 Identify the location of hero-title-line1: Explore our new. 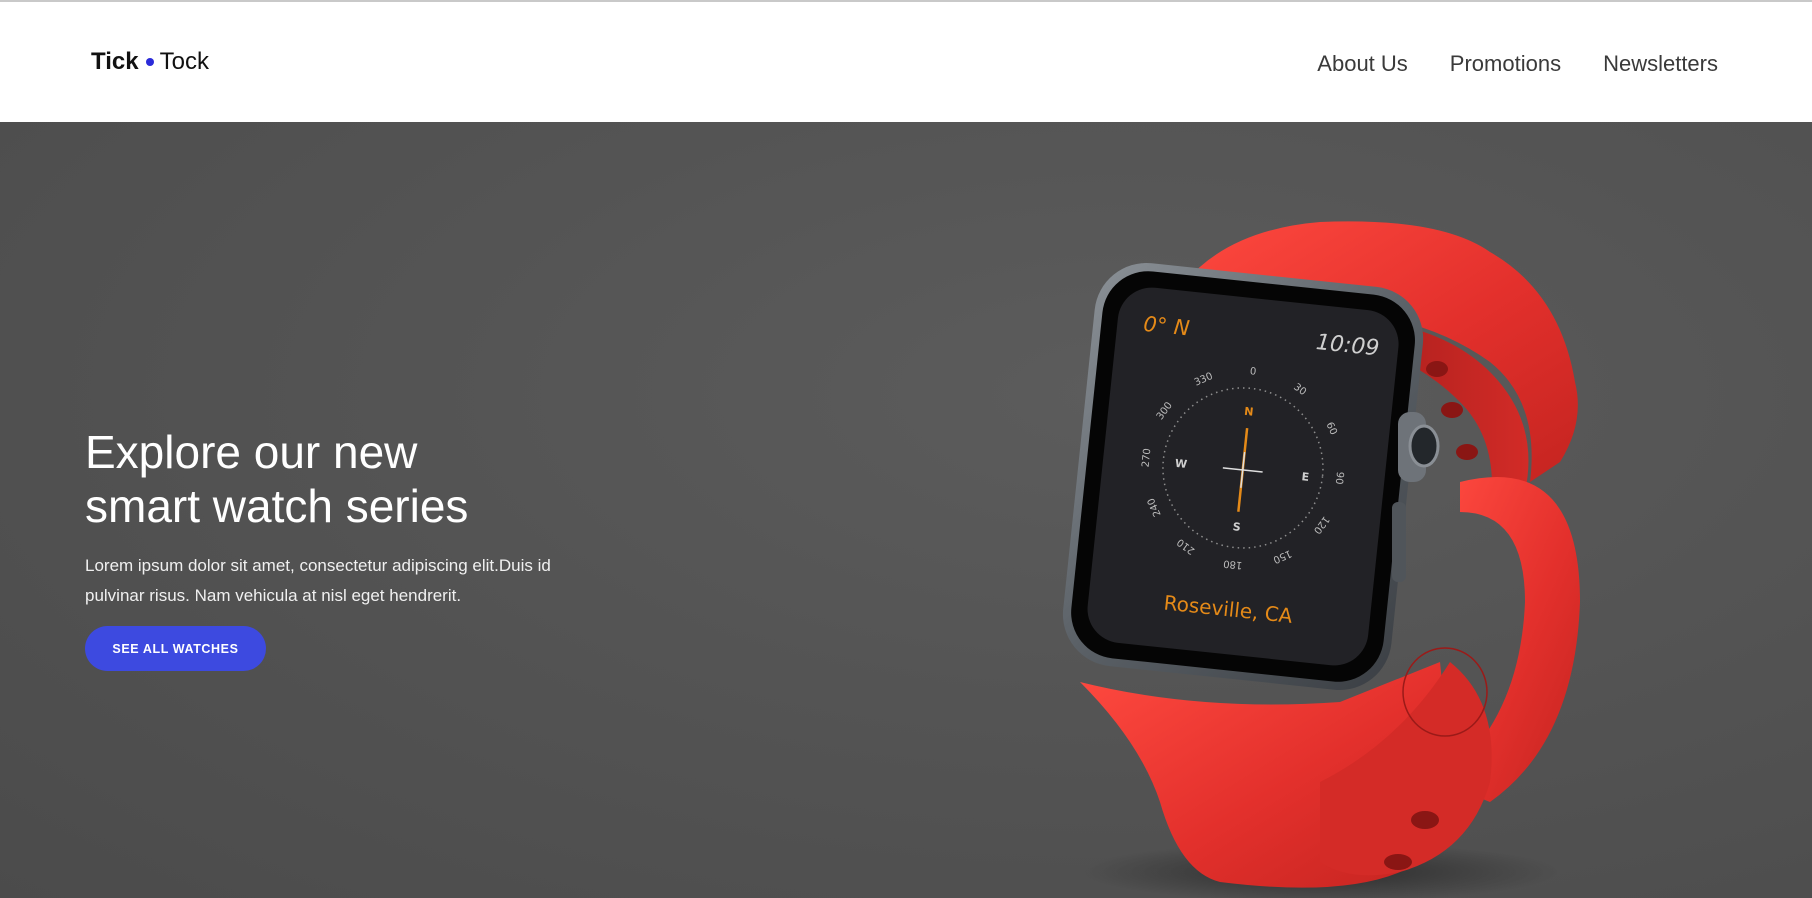
(251, 452).